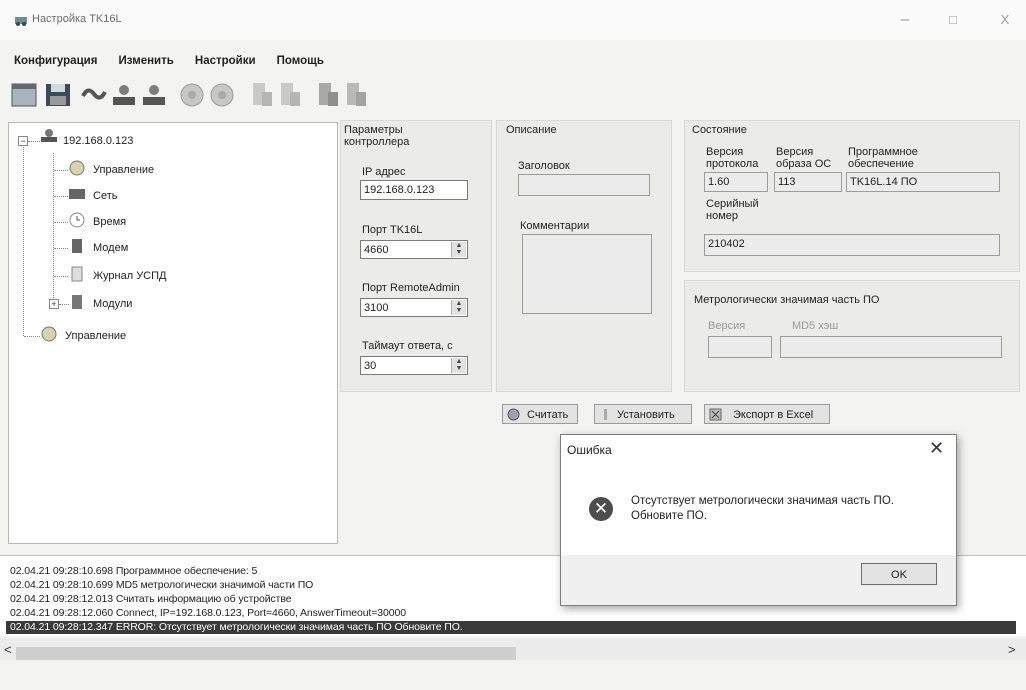 The height and width of the screenshot is (690, 1026). What do you see at coordinates (146, 61) in the screenshot?
I see `menu-edit: Изменить` at bounding box center [146, 61].